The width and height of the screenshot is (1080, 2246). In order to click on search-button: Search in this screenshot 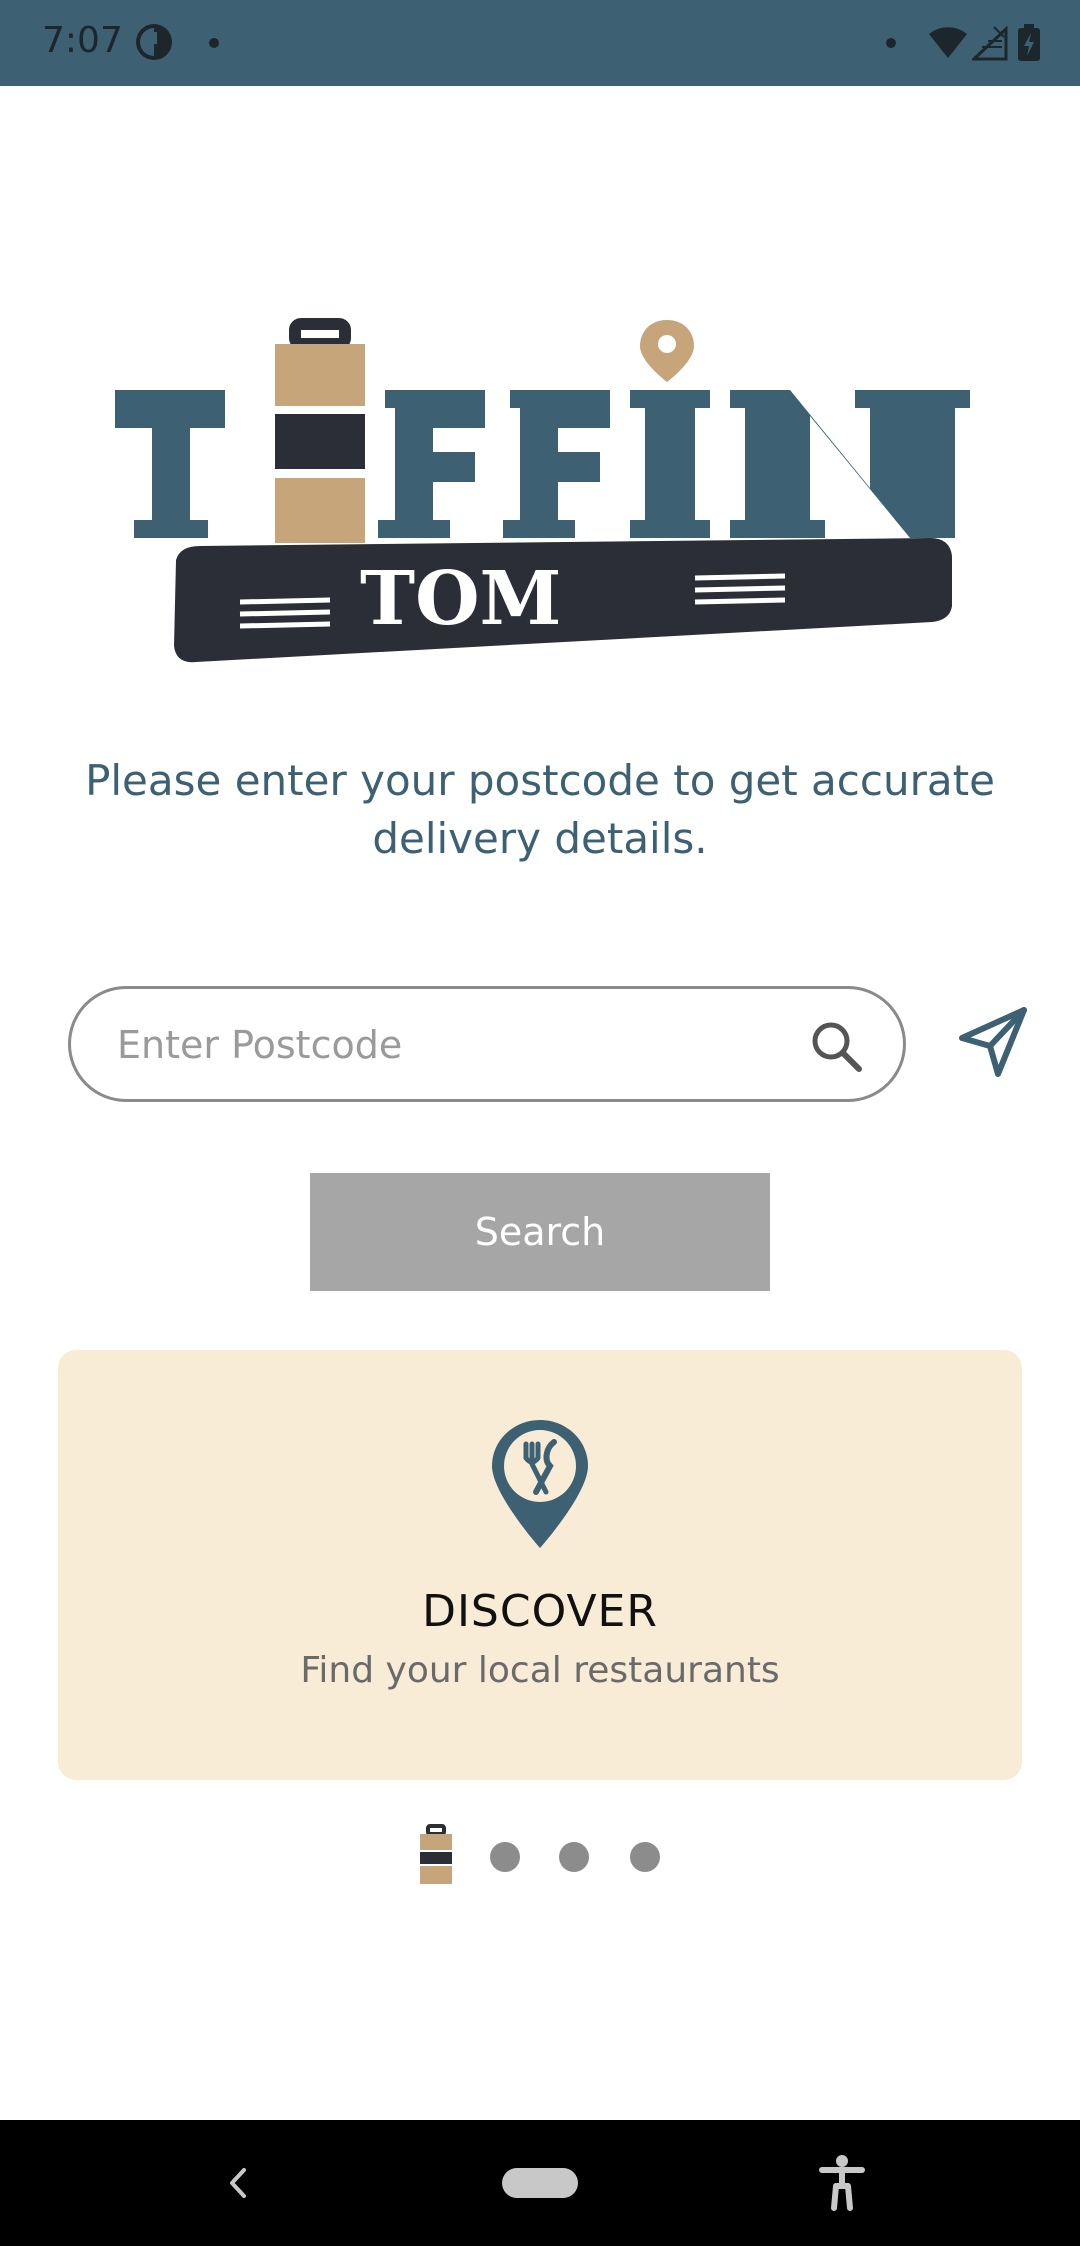, I will do `click(540, 1232)`.